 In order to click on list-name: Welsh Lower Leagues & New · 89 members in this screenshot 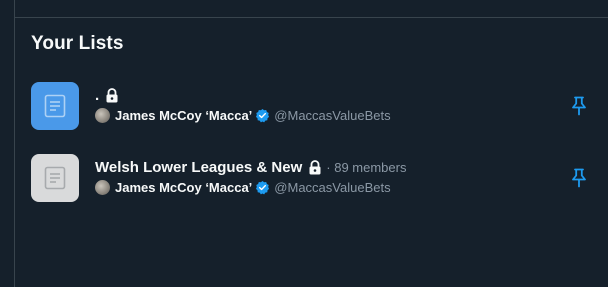, I will do `click(250, 167)`.